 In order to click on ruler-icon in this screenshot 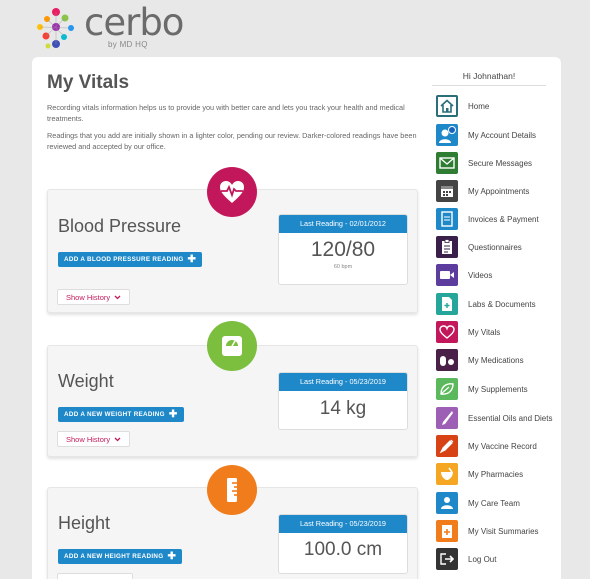, I will do `click(232, 490)`.